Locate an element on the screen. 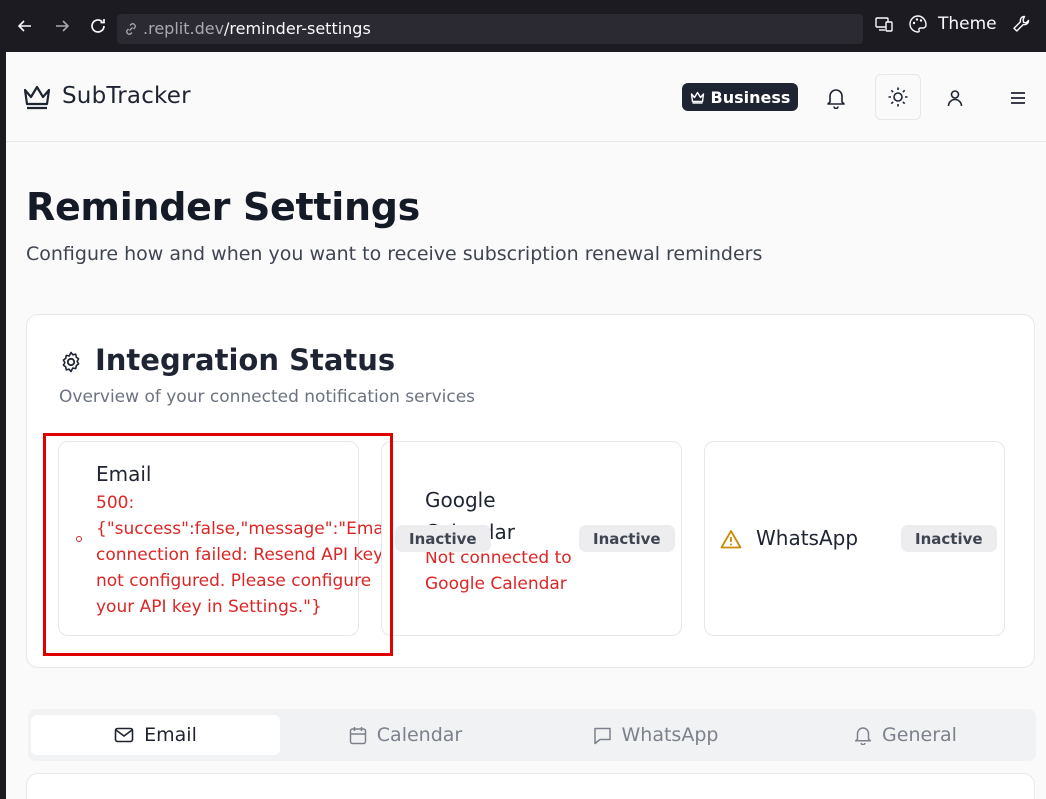  email-settings-card is located at coordinates (530, 786).